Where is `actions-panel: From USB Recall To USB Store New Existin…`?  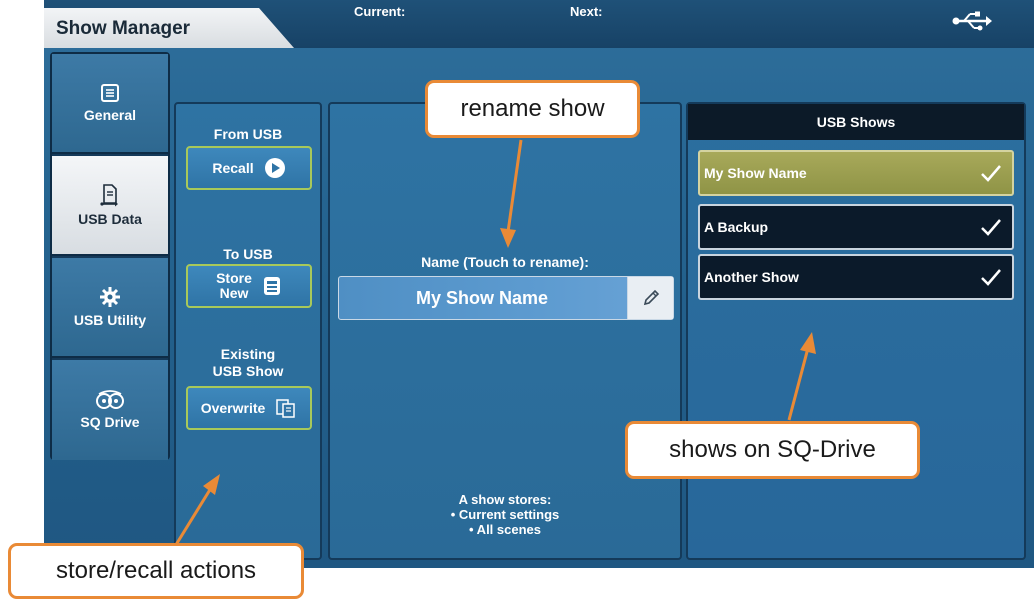
actions-panel: From USB Recall To USB Store New Existin… is located at coordinates (248, 331).